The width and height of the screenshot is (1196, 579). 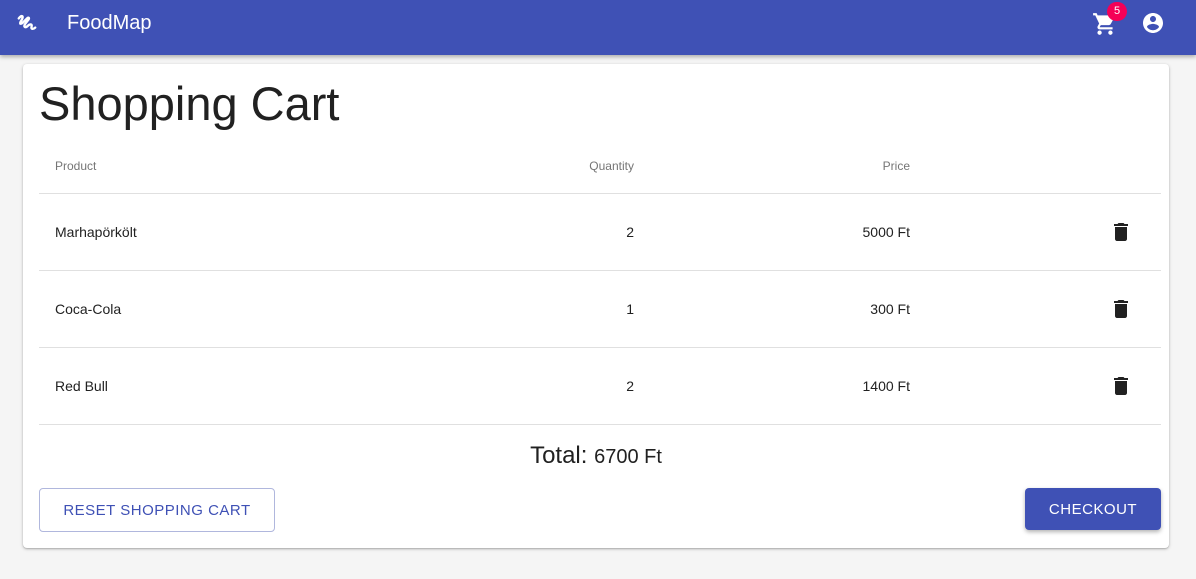 What do you see at coordinates (611, 166) in the screenshot?
I see `header-quantity: Quantity` at bounding box center [611, 166].